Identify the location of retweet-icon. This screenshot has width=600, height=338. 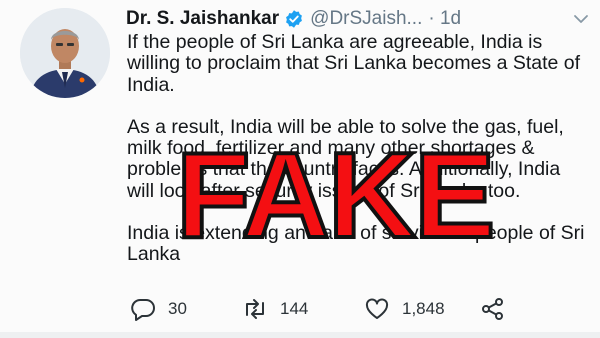
(255, 309).